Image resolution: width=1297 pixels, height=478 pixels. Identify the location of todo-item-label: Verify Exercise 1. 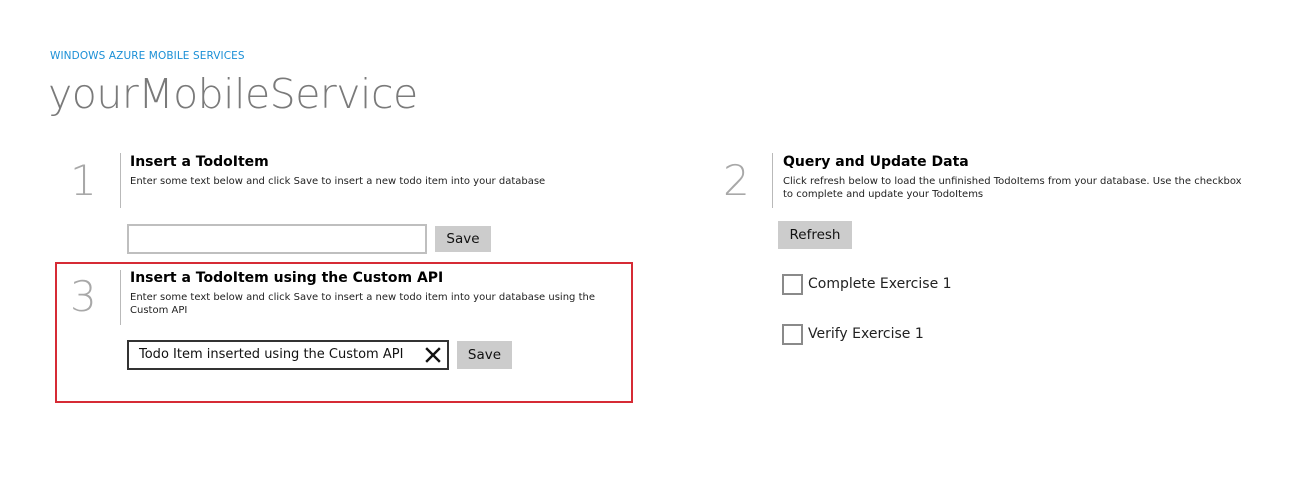
(866, 334).